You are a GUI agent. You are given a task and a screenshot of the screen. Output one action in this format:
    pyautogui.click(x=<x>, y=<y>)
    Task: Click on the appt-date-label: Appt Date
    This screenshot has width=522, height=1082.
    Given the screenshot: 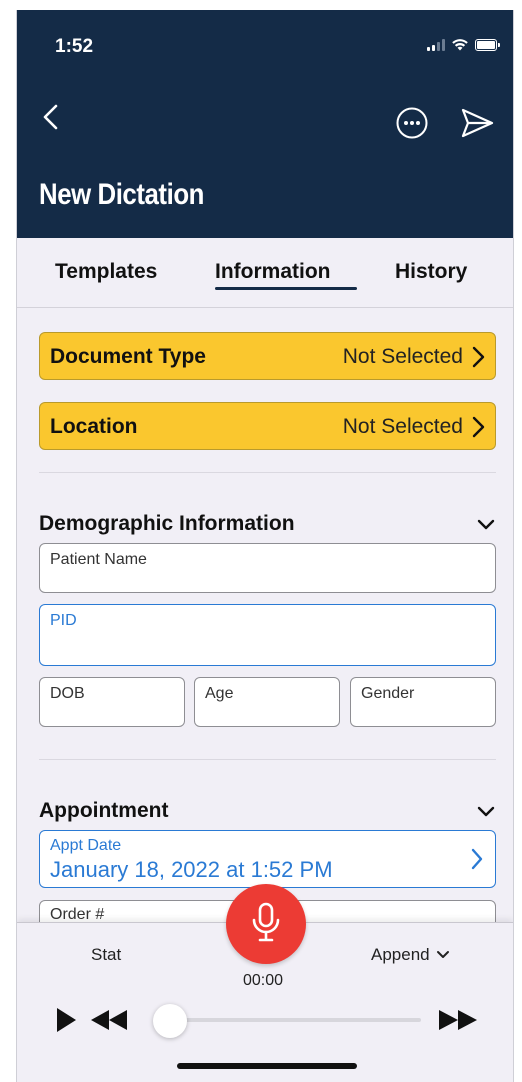 What is the action you would take?
    pyautogui.click(x=86, y=845)
    